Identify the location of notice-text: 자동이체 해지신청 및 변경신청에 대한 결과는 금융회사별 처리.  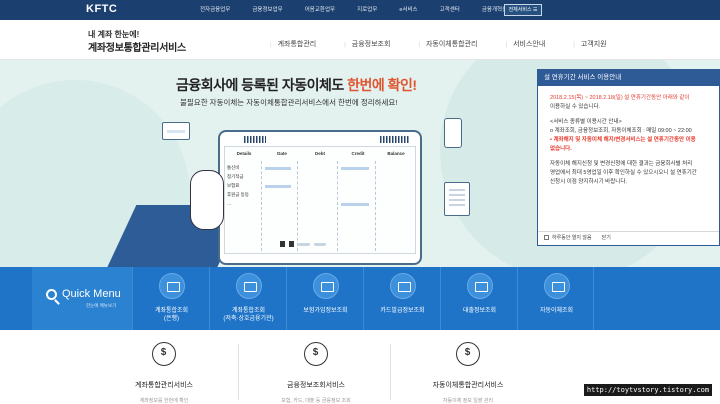
(621, 164).